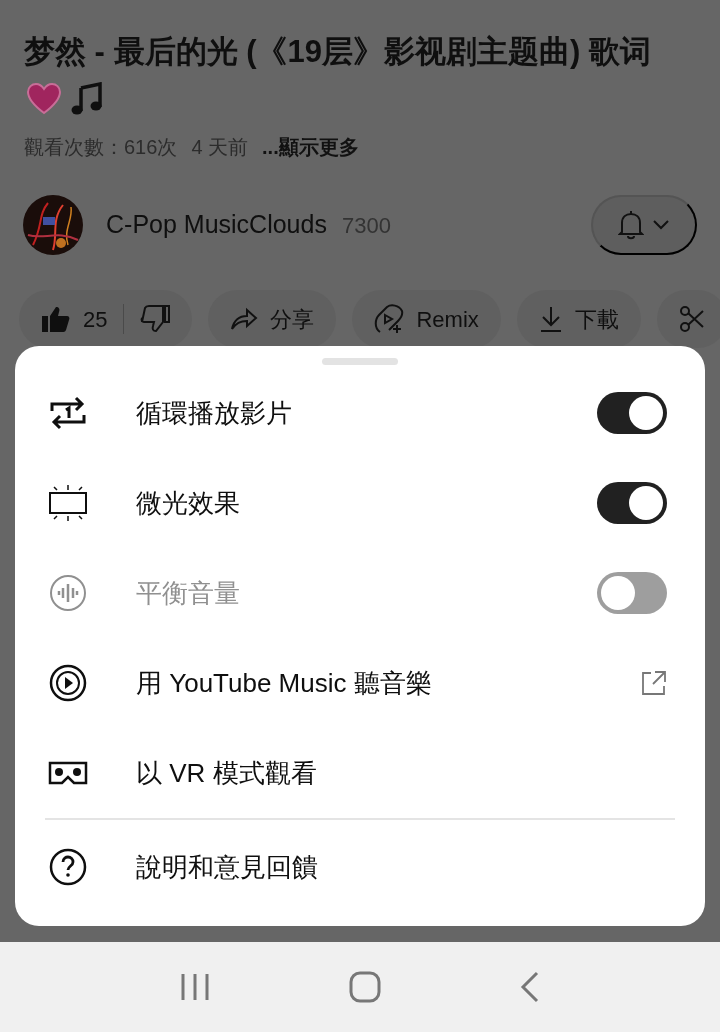 The width and height of the screenshot is (720, 1032). What do you see at coordinates (578, 319) in the screenshot?
I see `download-button: 下載` at bounding box center [578, 319].